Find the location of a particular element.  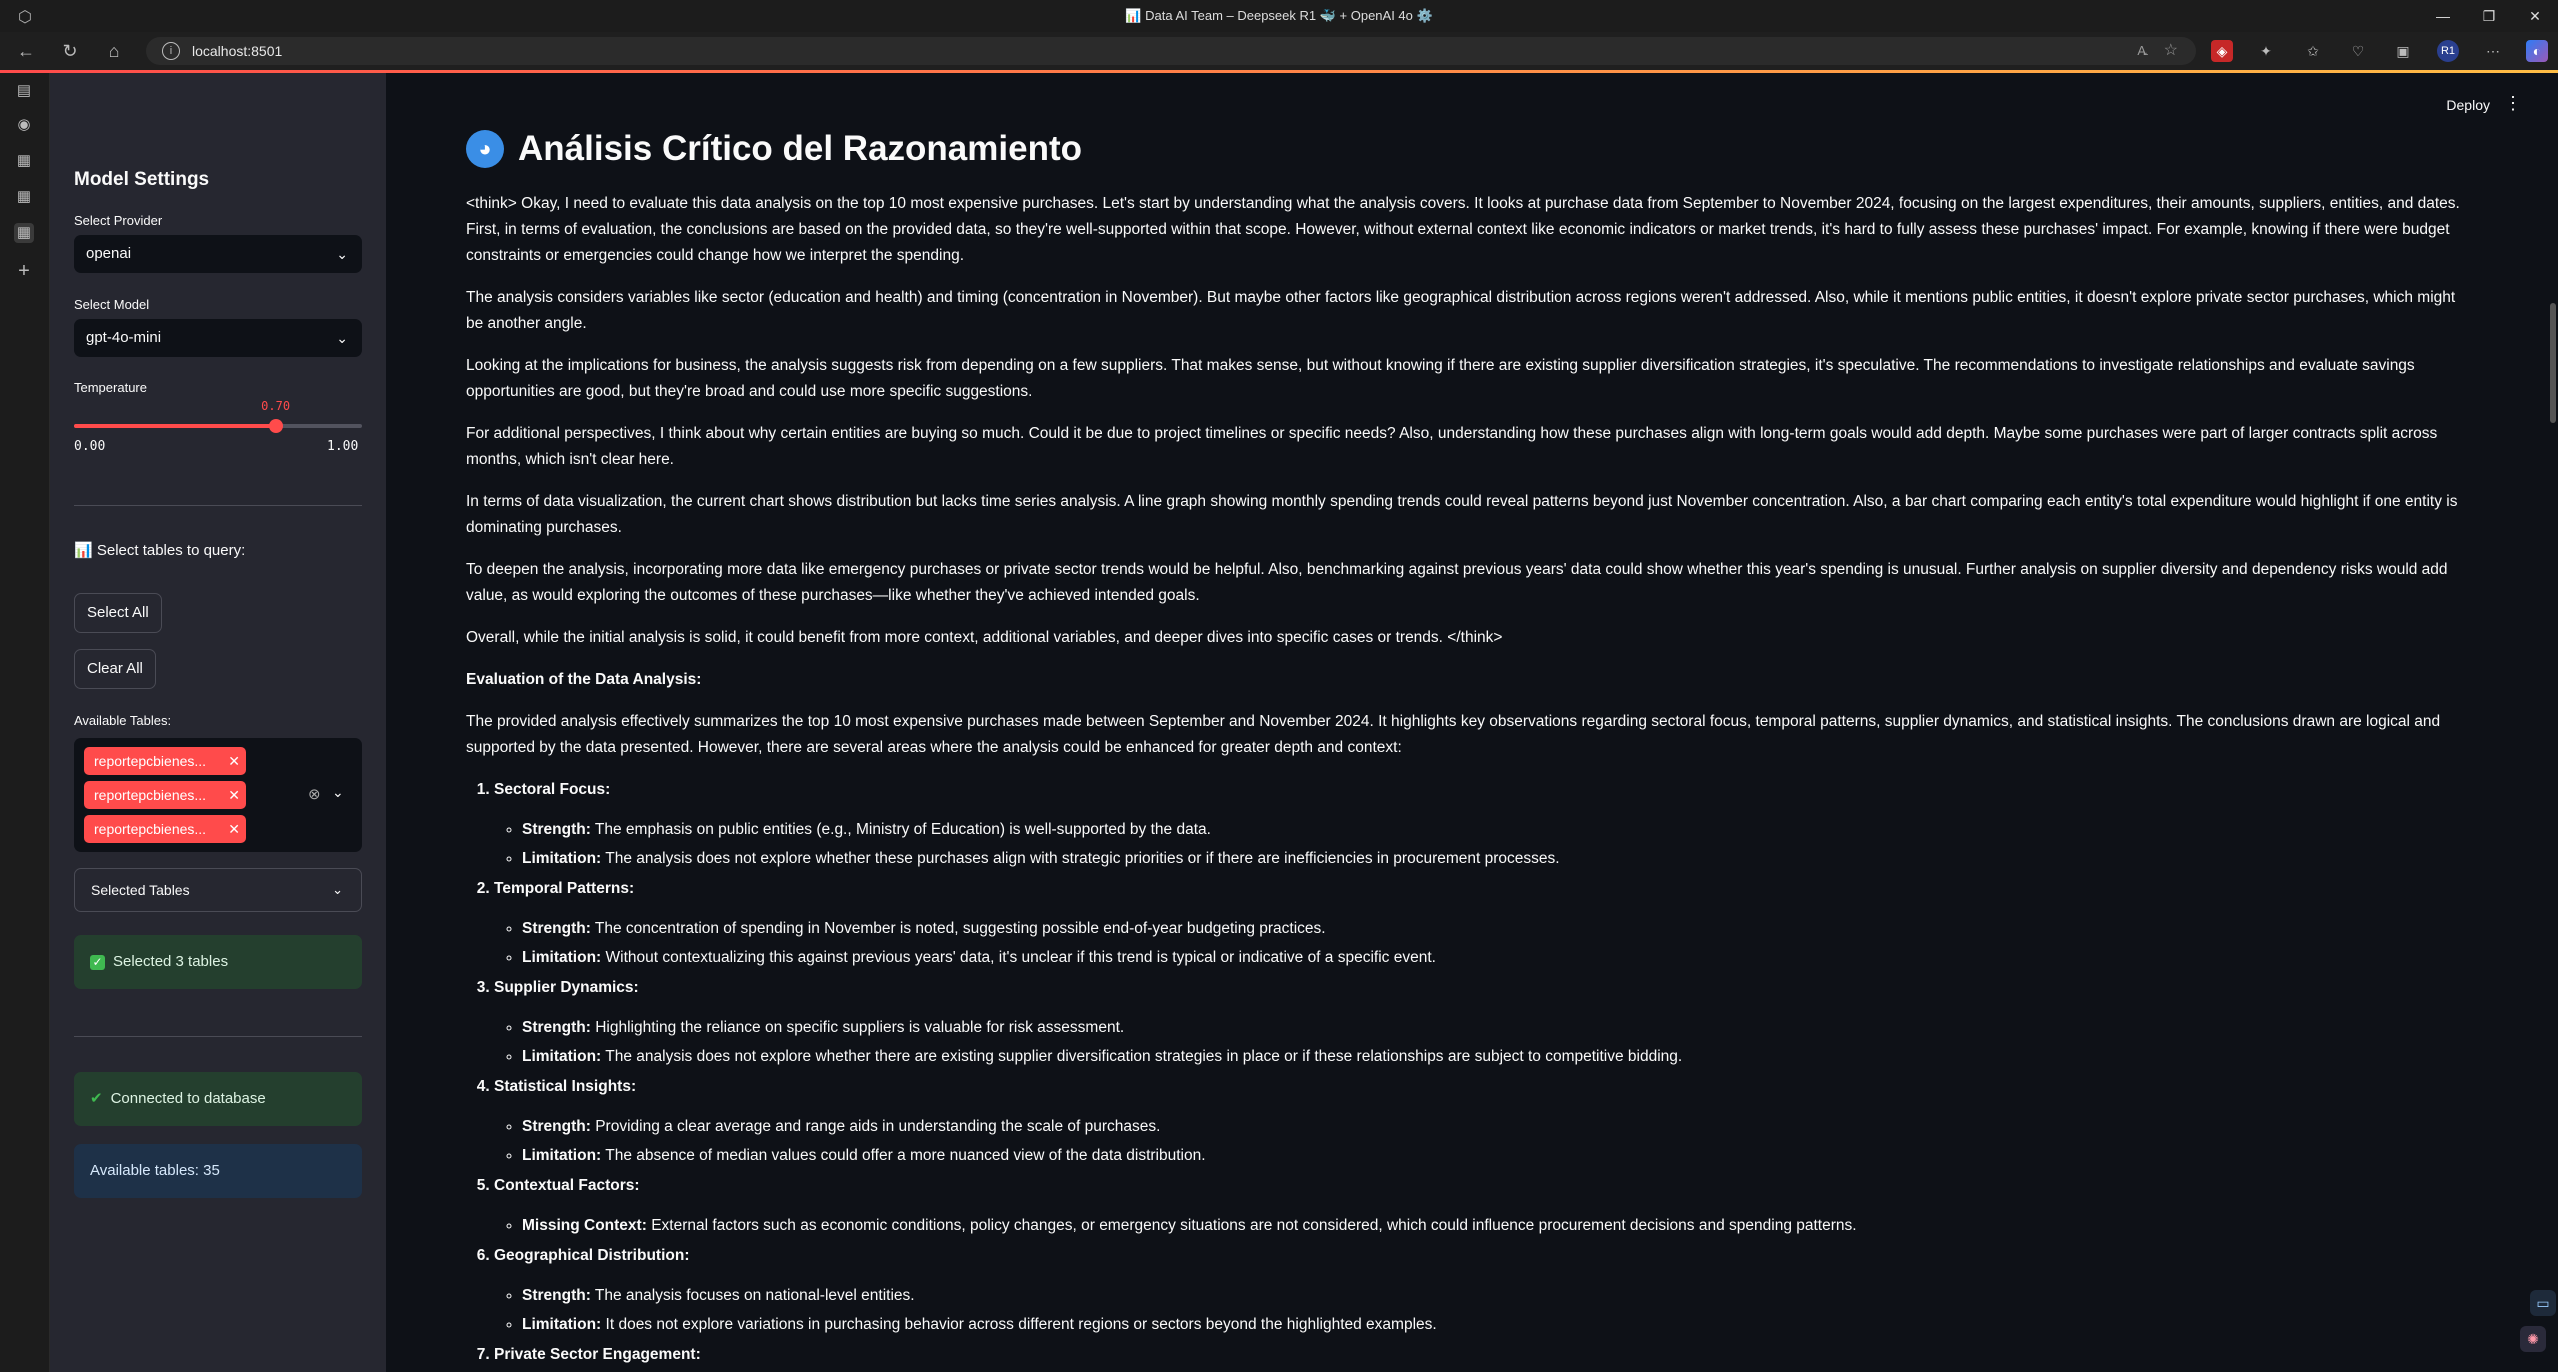

copilot-icon: ◐ is located at coordinates (2537, 51).